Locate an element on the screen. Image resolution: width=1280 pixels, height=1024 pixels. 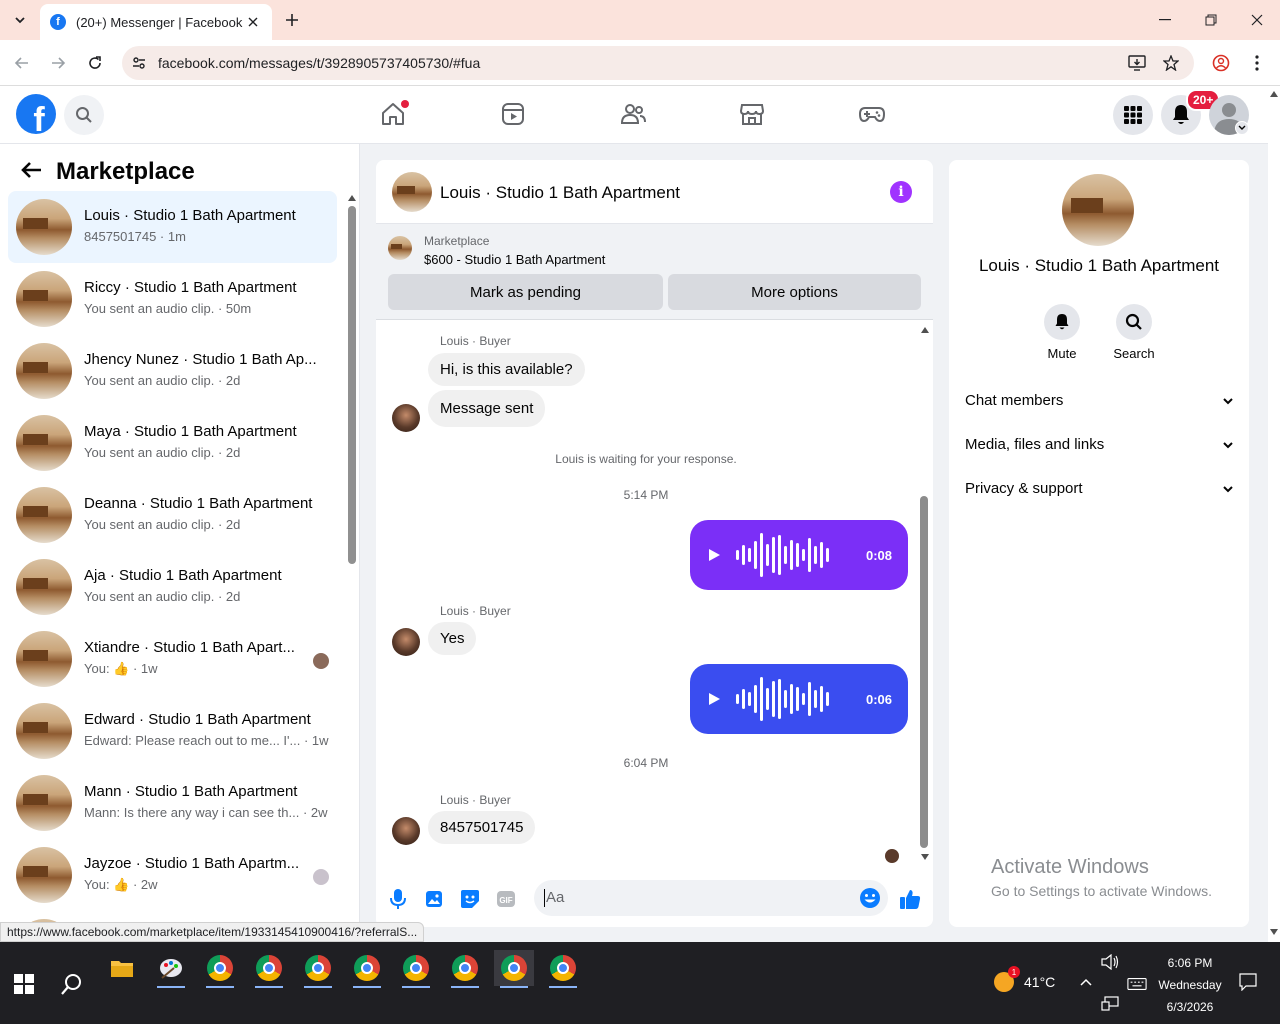
notification-center-icon is located at coordinates (1248, 982).